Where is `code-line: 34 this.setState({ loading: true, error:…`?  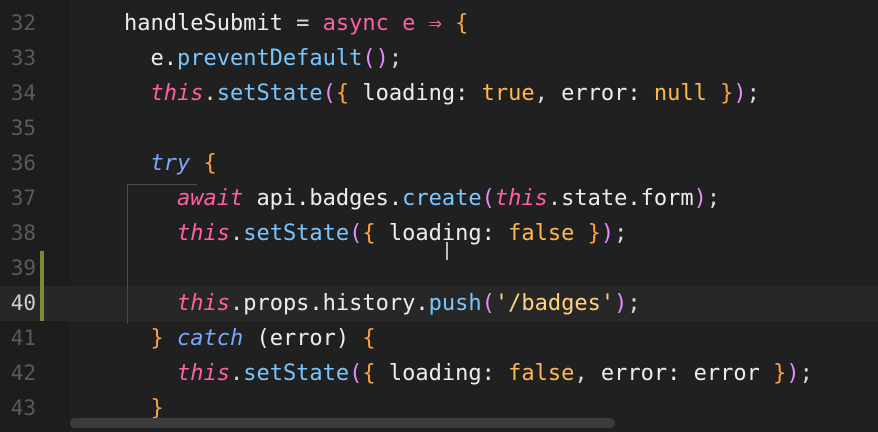 code-line: 34 this.setState({ loading: true, error:… is located at coordinates (439, 93).